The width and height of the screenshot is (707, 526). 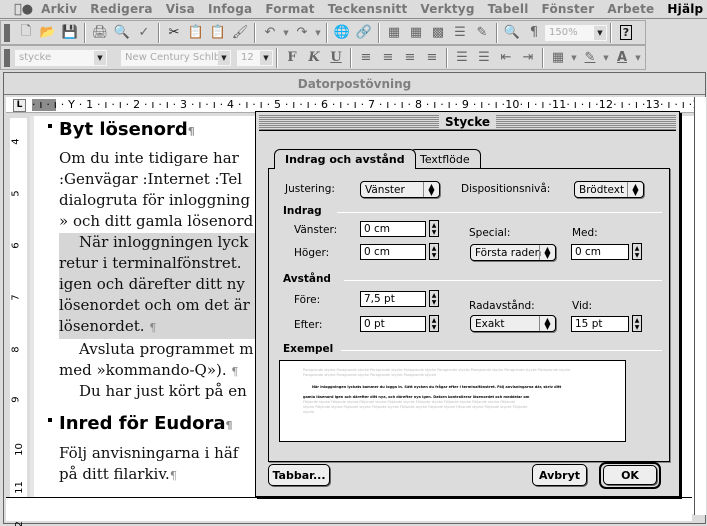 What do you see at coordinates (176, 57) in the screenshot?
I see `font-combo: New Century Schlbk ▼` at bounding box center [176, 57].